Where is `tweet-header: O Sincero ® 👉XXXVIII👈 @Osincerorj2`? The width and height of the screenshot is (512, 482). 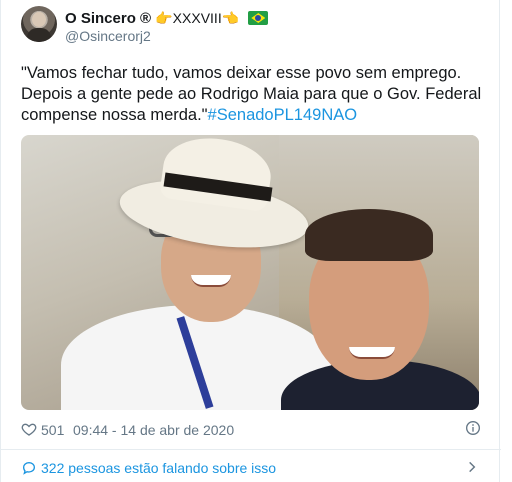 tweet-header: O Sincero ® 👉XXXVIII👈 @Osincerorj2 is located at coordinates (251, 26).